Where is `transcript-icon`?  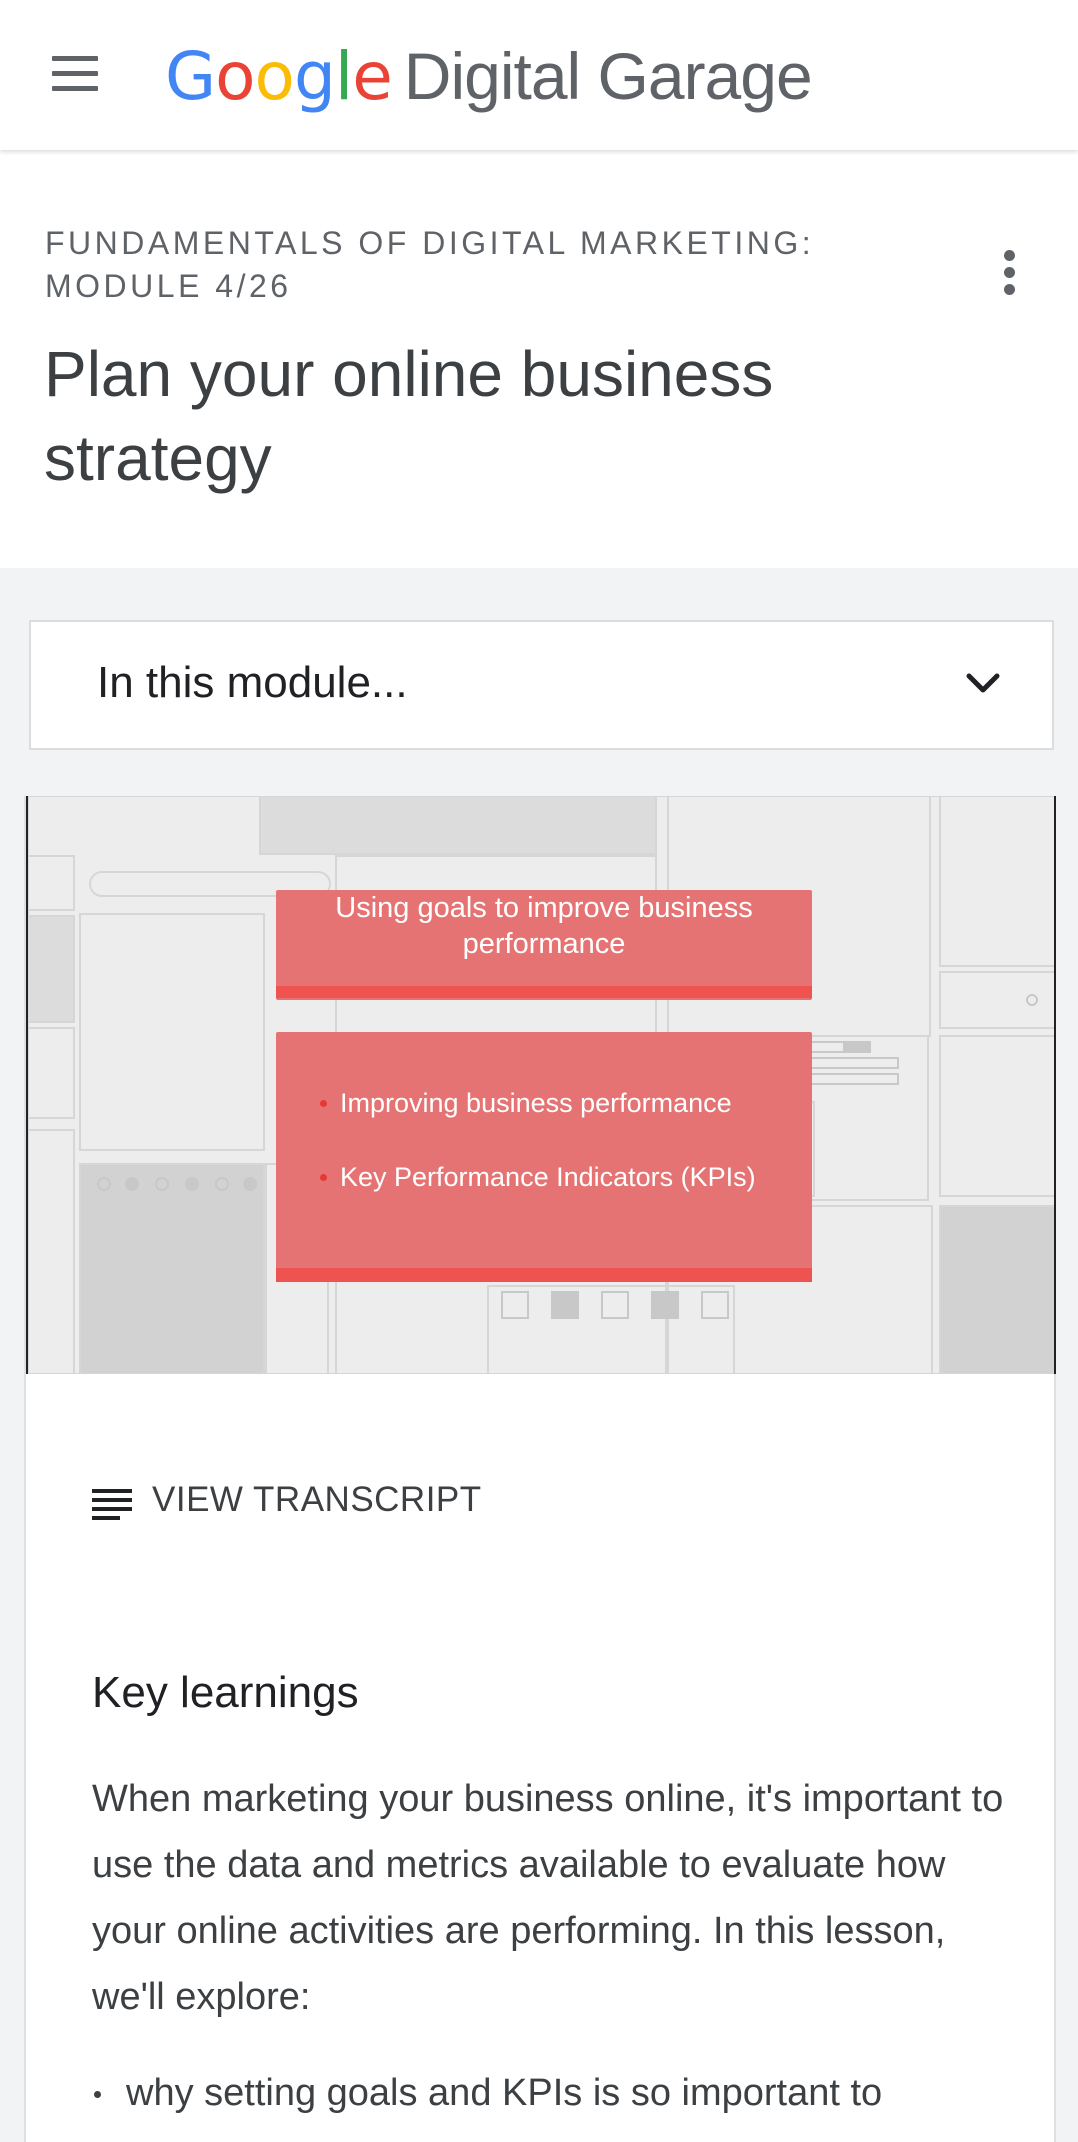
transcript-icon is located at coordinates (112, 1504).